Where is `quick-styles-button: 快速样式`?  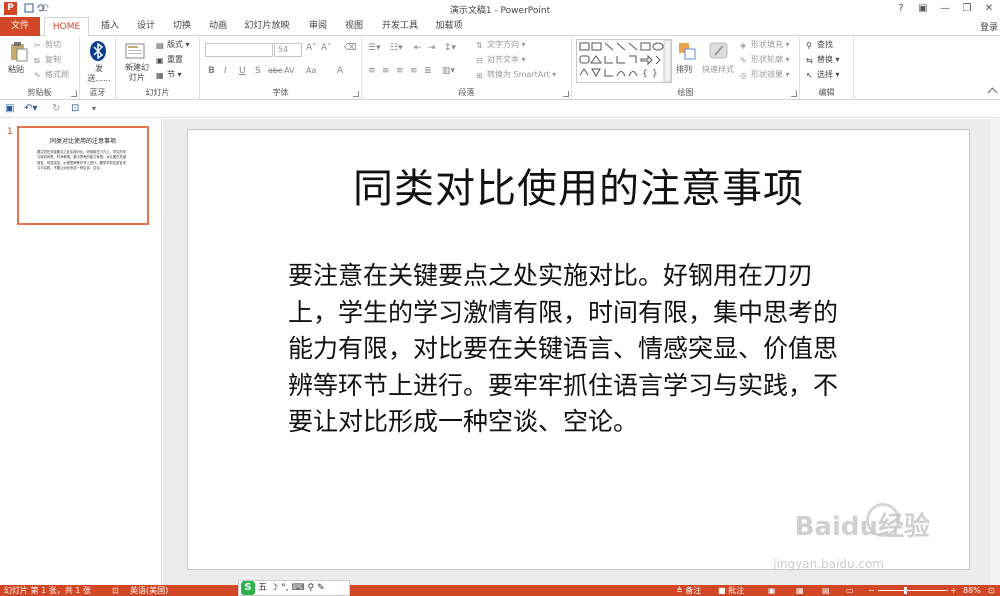 quick-styles-button: 快速样式 is located at coordinates (718, 70).